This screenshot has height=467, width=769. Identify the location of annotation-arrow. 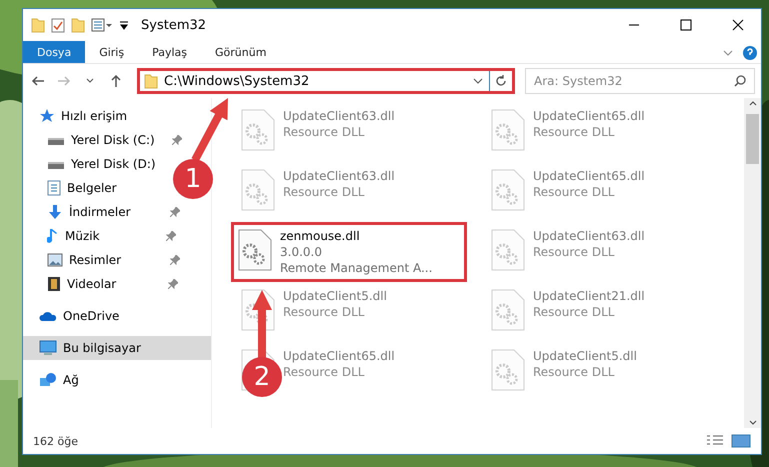
(262, 323).